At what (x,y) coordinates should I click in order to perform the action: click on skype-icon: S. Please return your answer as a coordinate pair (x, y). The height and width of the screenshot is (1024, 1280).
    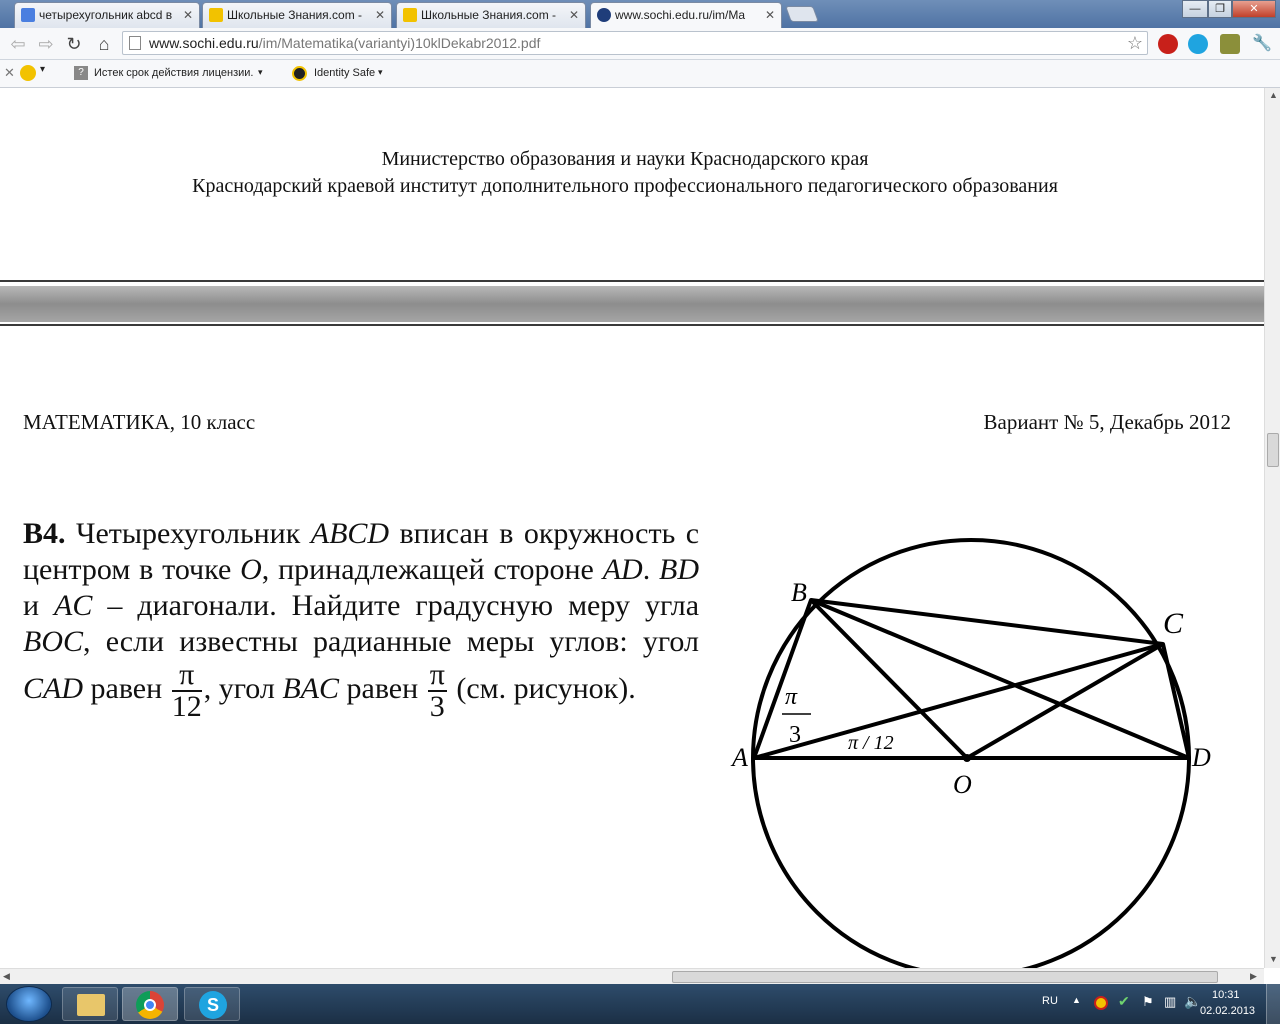
    Looking at the image, I should click on (213, 1005).